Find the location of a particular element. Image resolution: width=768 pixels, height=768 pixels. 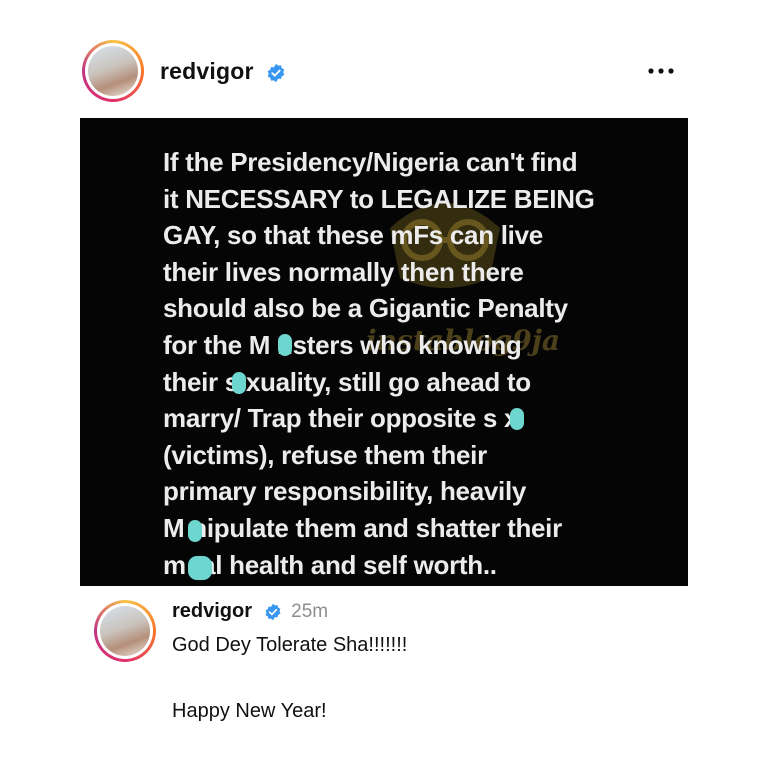

image-text-line: should also be a Gigantic Penalty is located at coordinates (365, 308).